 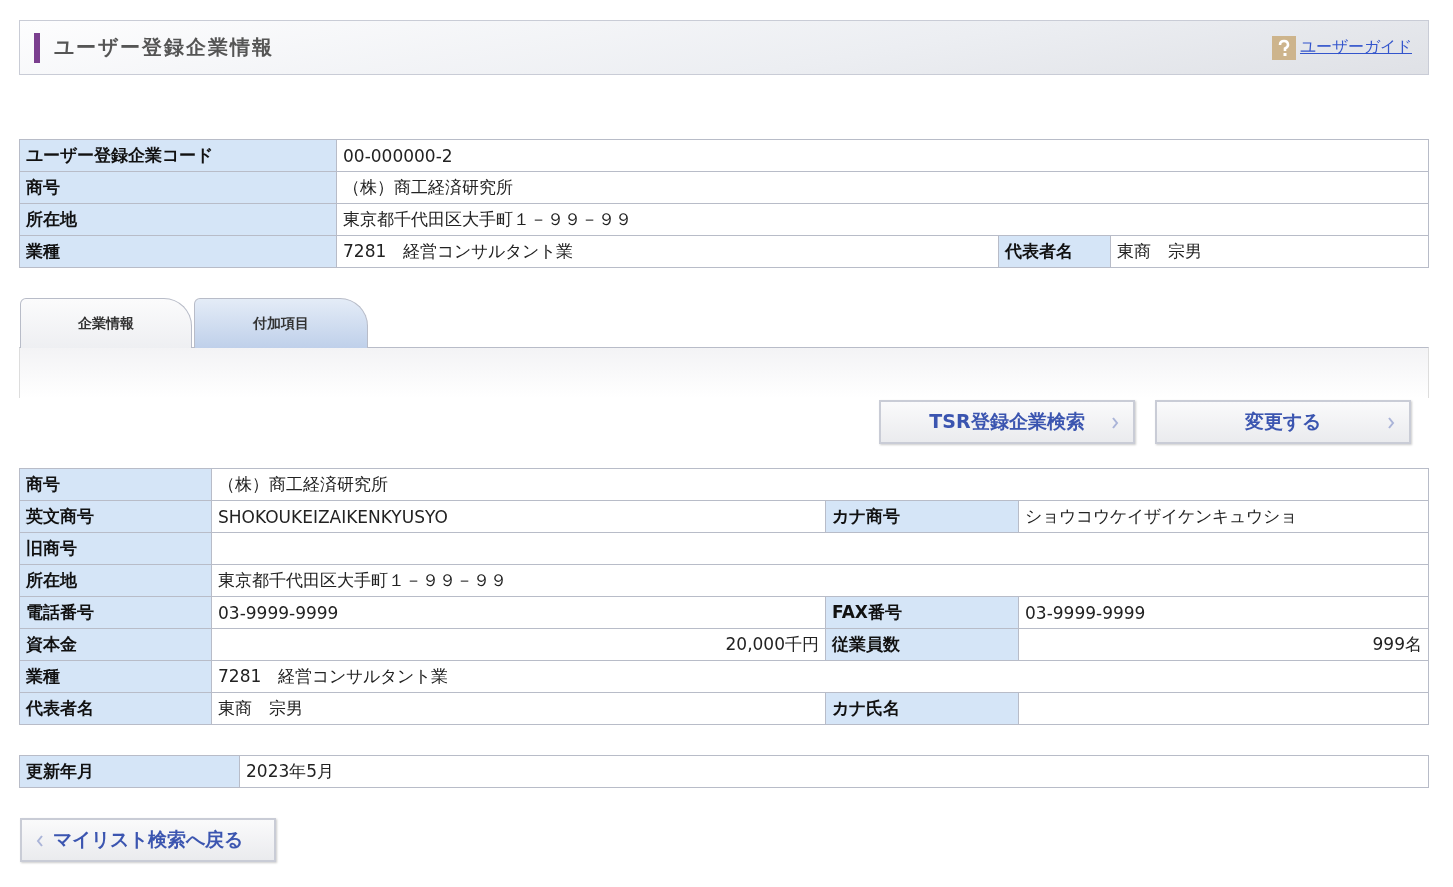 I want to click on field-label: FAX番号, so click(x=922, y=613).